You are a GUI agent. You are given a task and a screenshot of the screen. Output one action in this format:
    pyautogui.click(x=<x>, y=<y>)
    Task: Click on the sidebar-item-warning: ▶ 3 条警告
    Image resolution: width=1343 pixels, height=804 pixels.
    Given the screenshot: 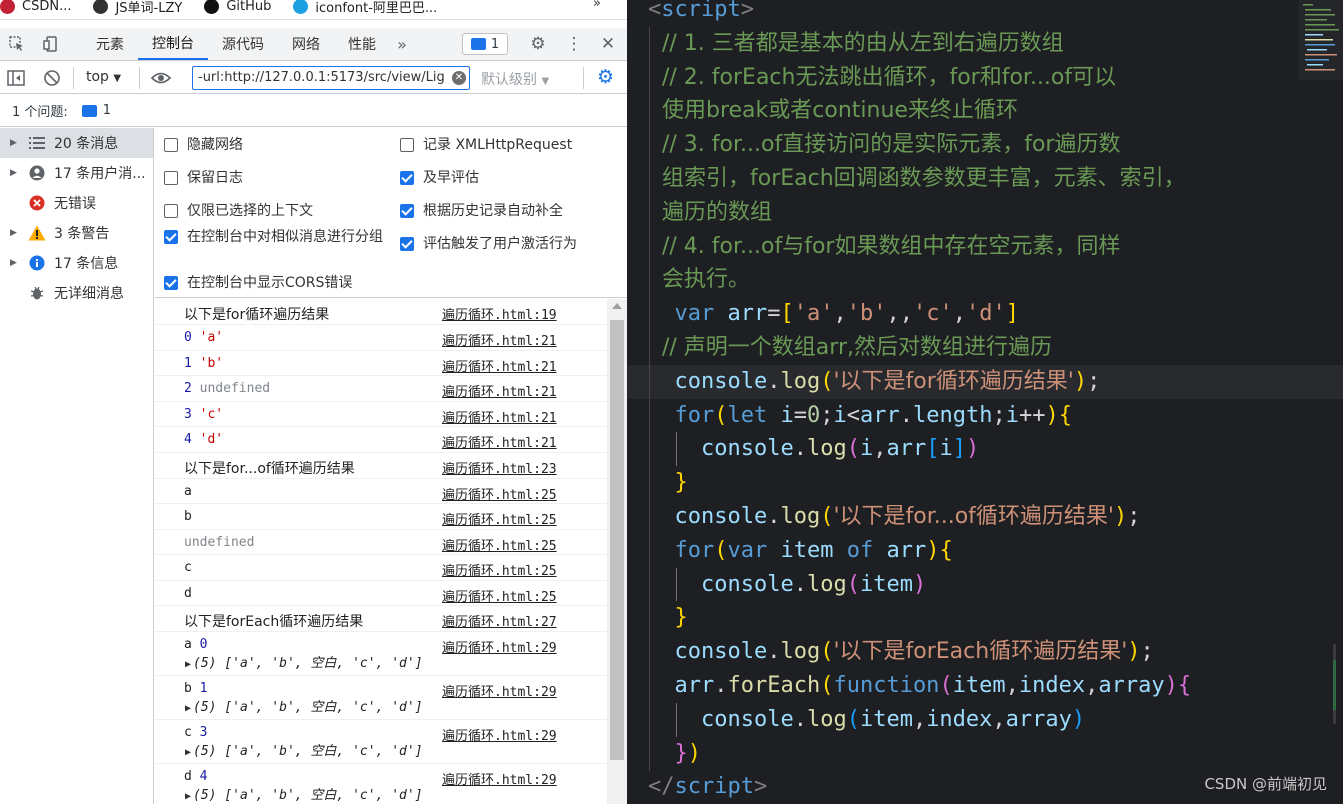 What is the action you would take?
    pyautogui.click(x=76, y=233)
    